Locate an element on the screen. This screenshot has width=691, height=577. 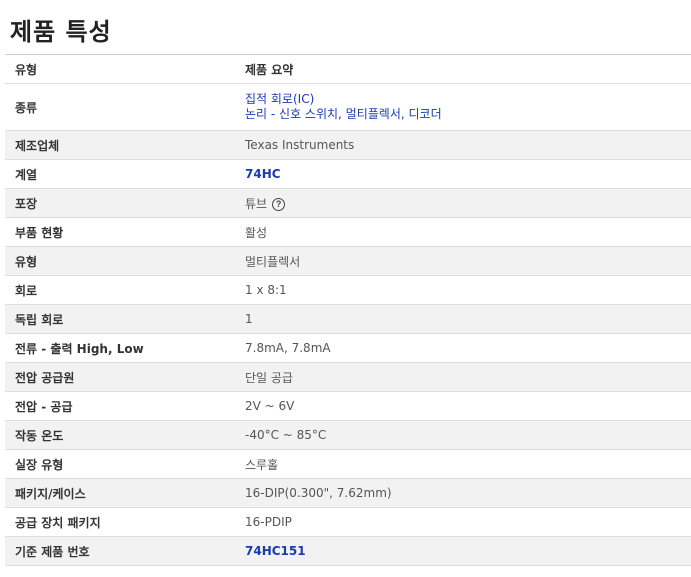
row-value: 집적 회로(IC) 논리 - 신호 스위치, 멀티플렉서, 디코더 is located at coordinates (468, 107).